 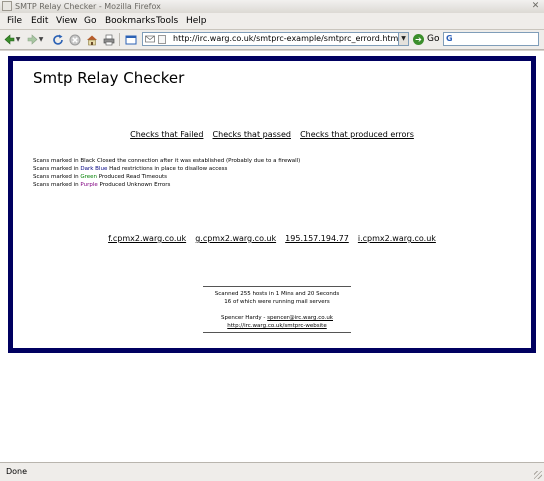 What do you see at coordinates (94, 169) in the screenshot?
I see `legend-color-word: Dark Blue` at bounding box center [94, 169].